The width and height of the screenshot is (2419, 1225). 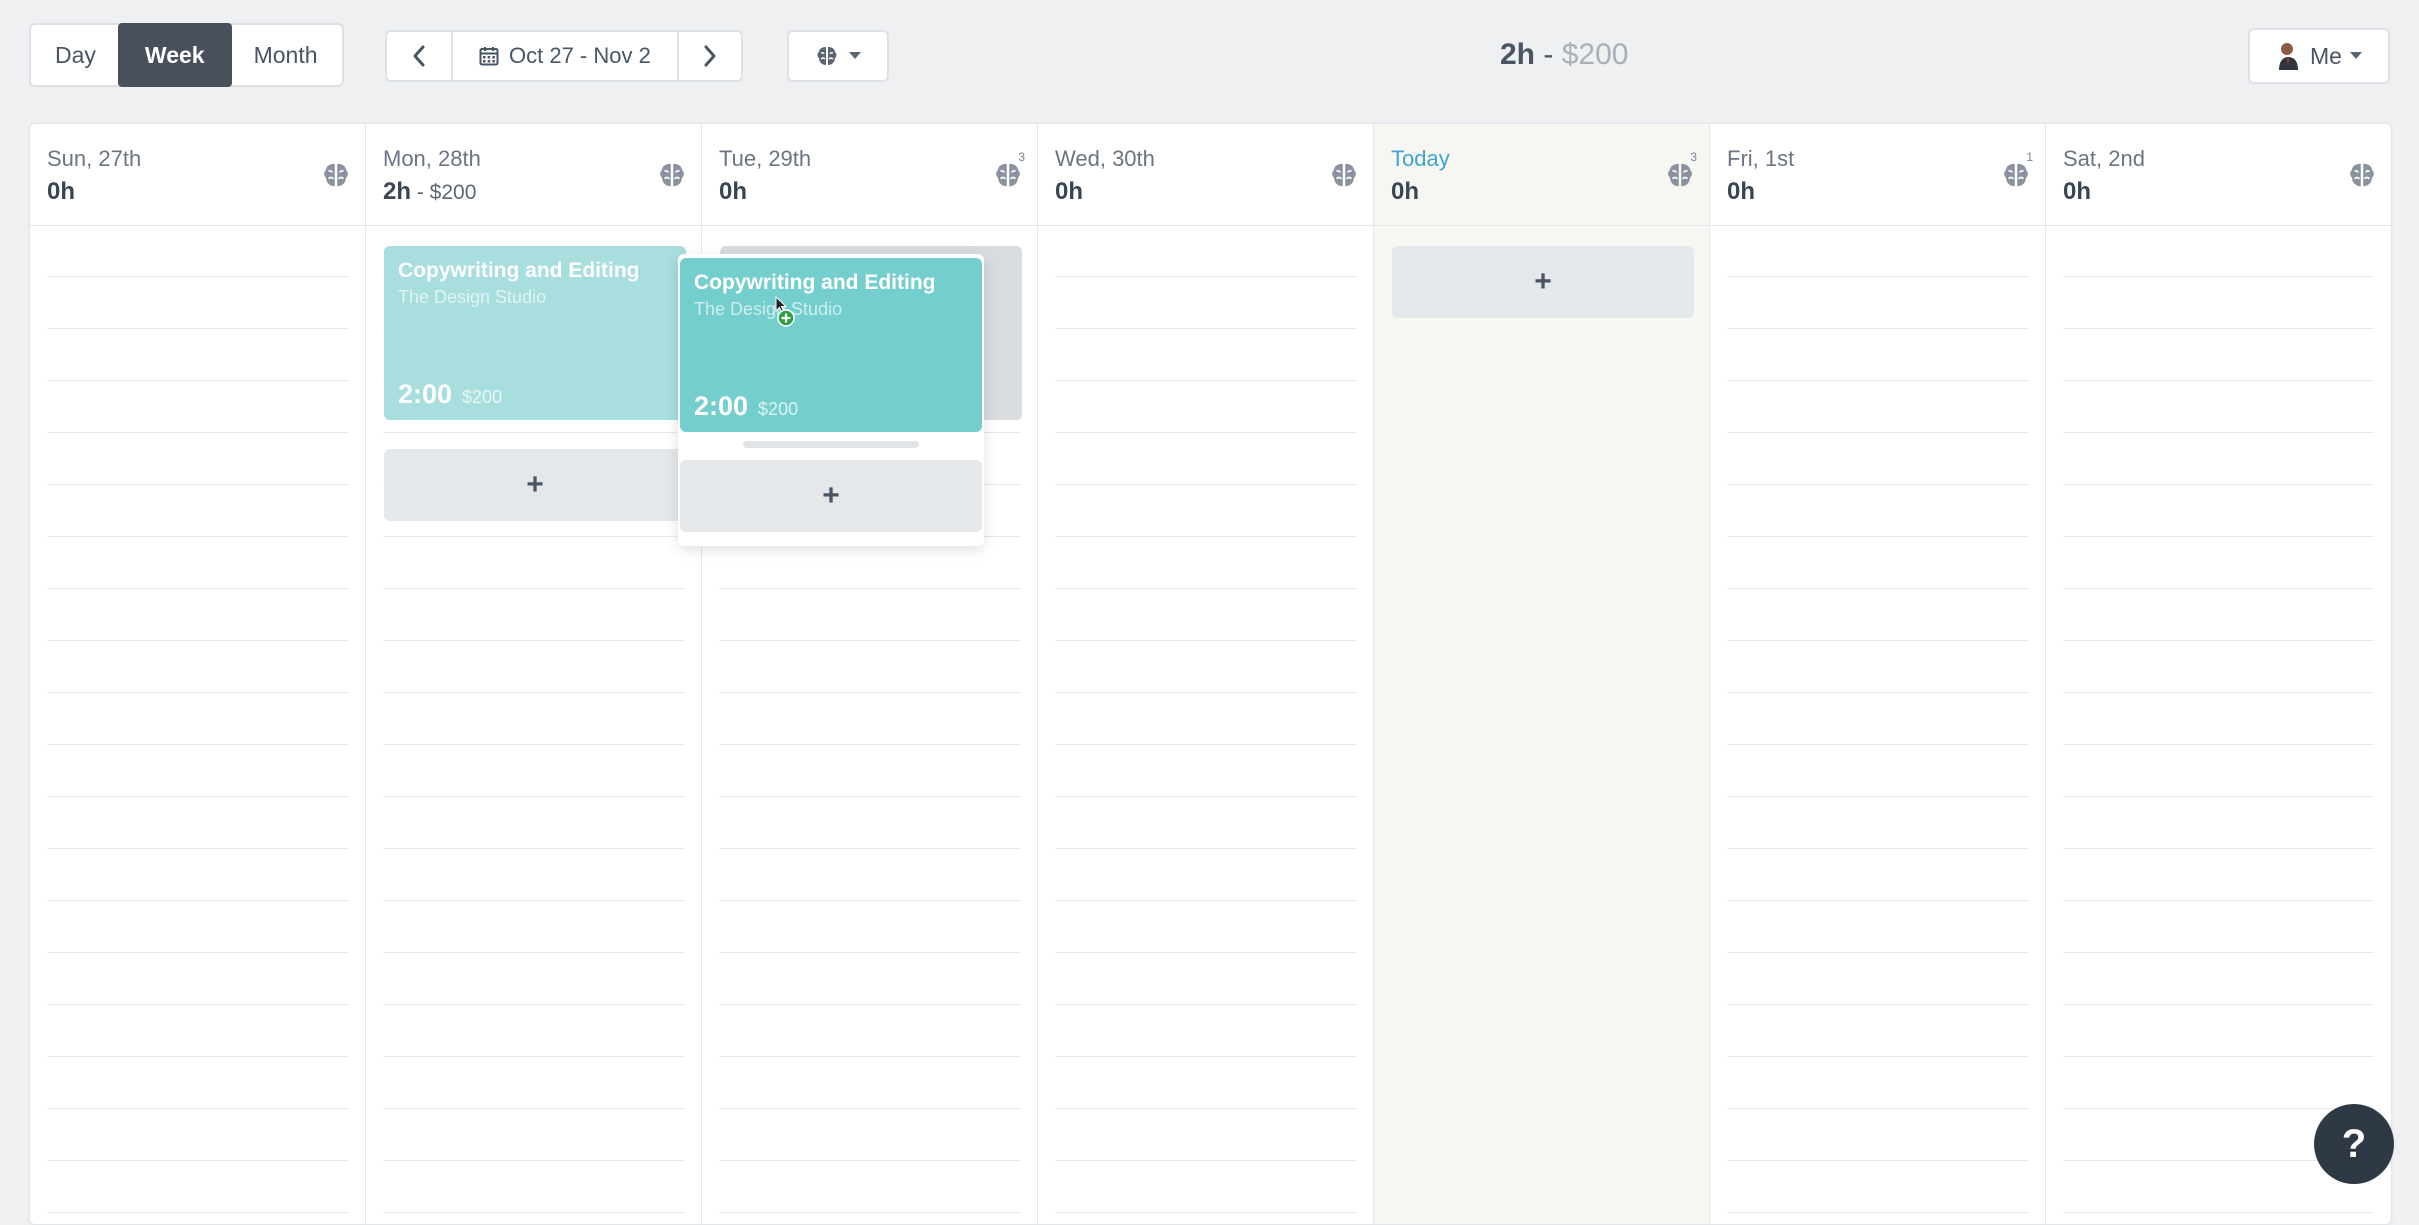 What do you see at coordinates (580, 55) in the screenshot?
I see `date-range-label: Oct 27 - Nov 2` at bounding box center [580, 55].